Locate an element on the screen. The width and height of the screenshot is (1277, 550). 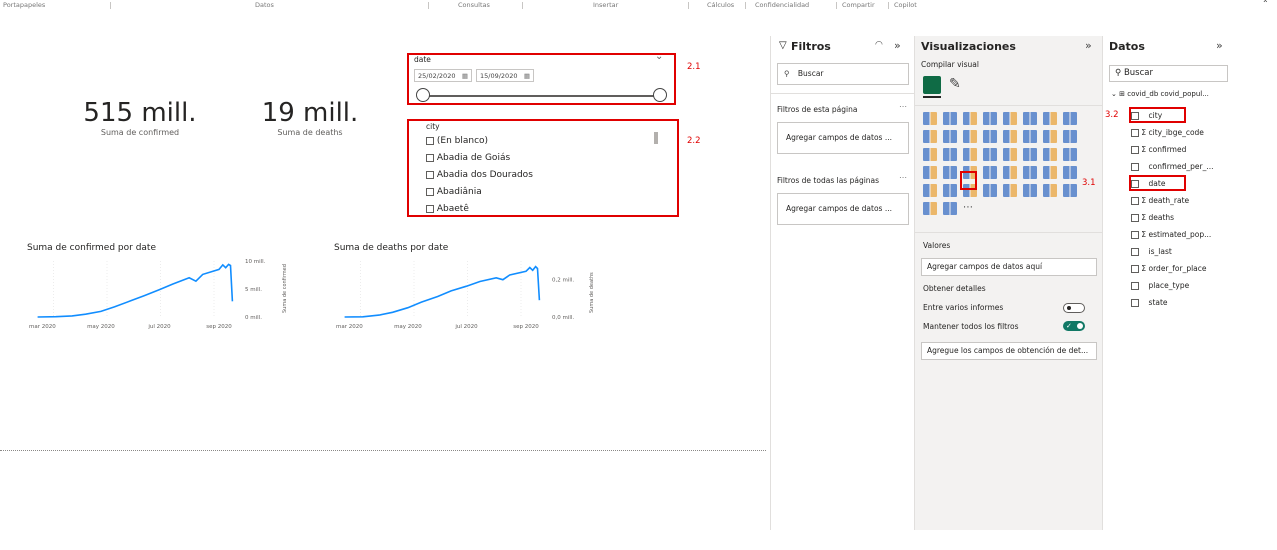
date-range-track is located at coordinates (542, 96).